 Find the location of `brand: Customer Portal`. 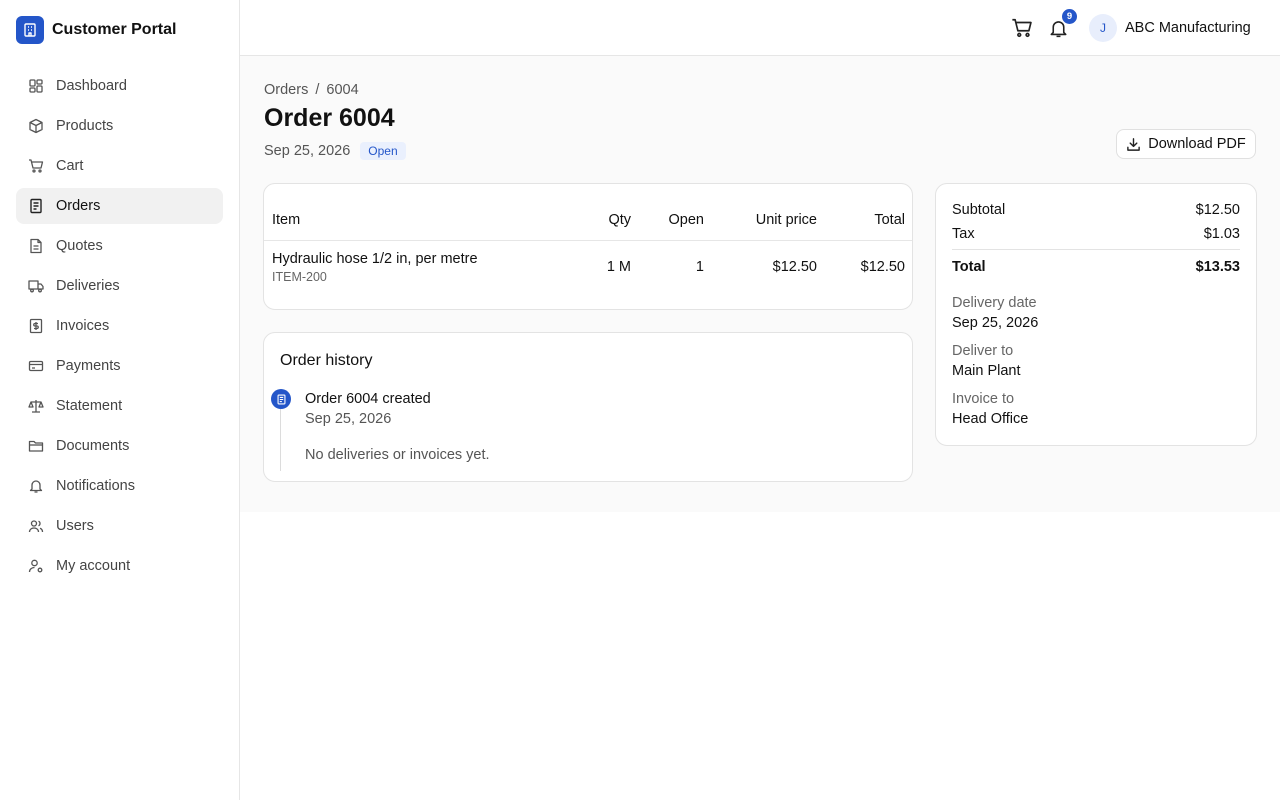

brand: Customer Portal is located at coordinates (96, 30).